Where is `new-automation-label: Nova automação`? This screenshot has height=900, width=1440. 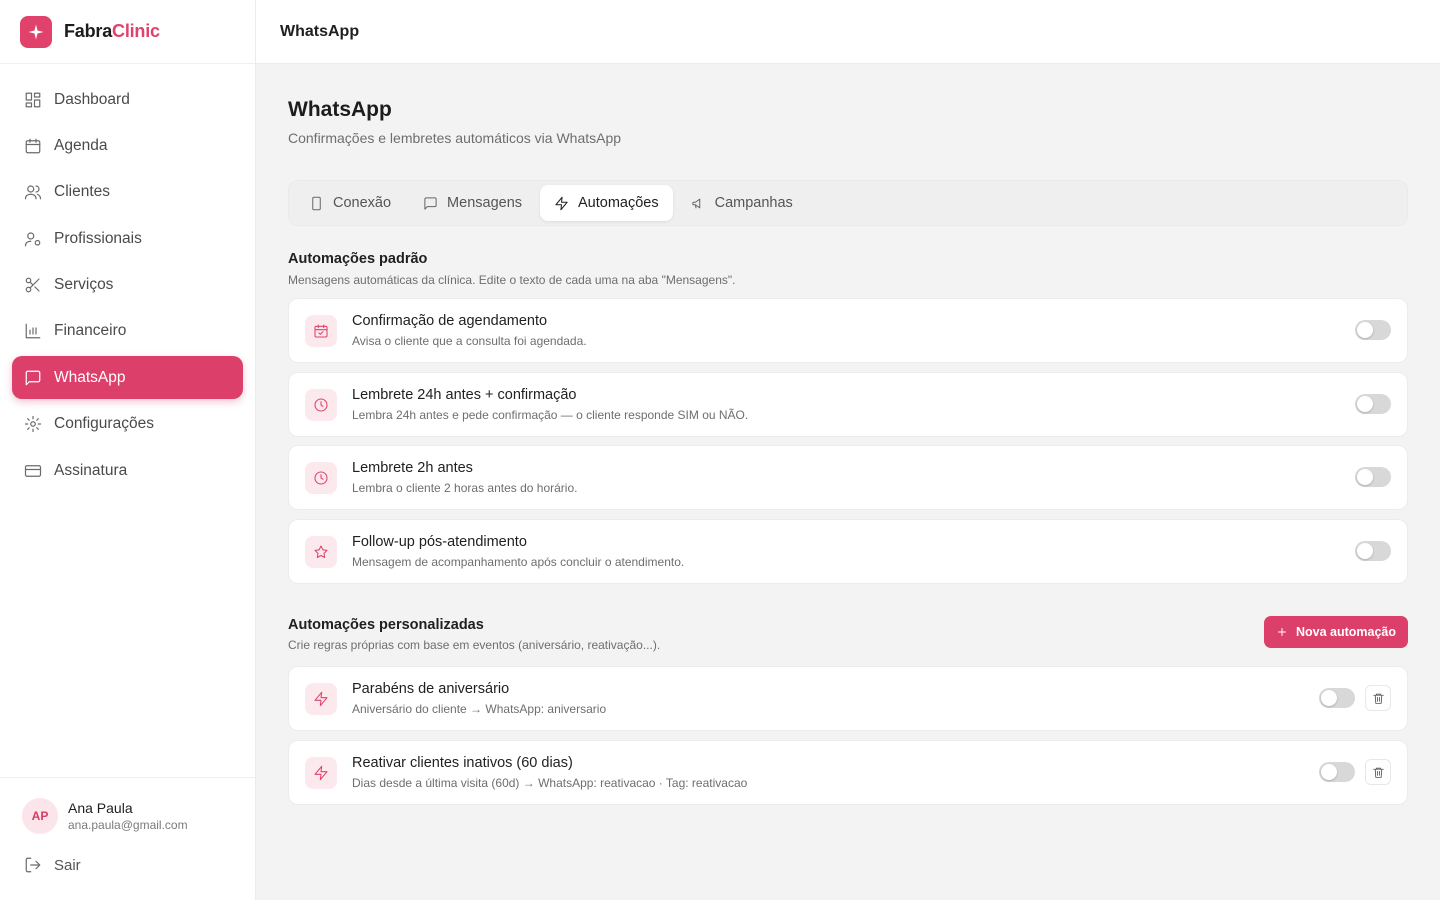 new-automation-label: Nova automação is located at coordinates (1345, 632).